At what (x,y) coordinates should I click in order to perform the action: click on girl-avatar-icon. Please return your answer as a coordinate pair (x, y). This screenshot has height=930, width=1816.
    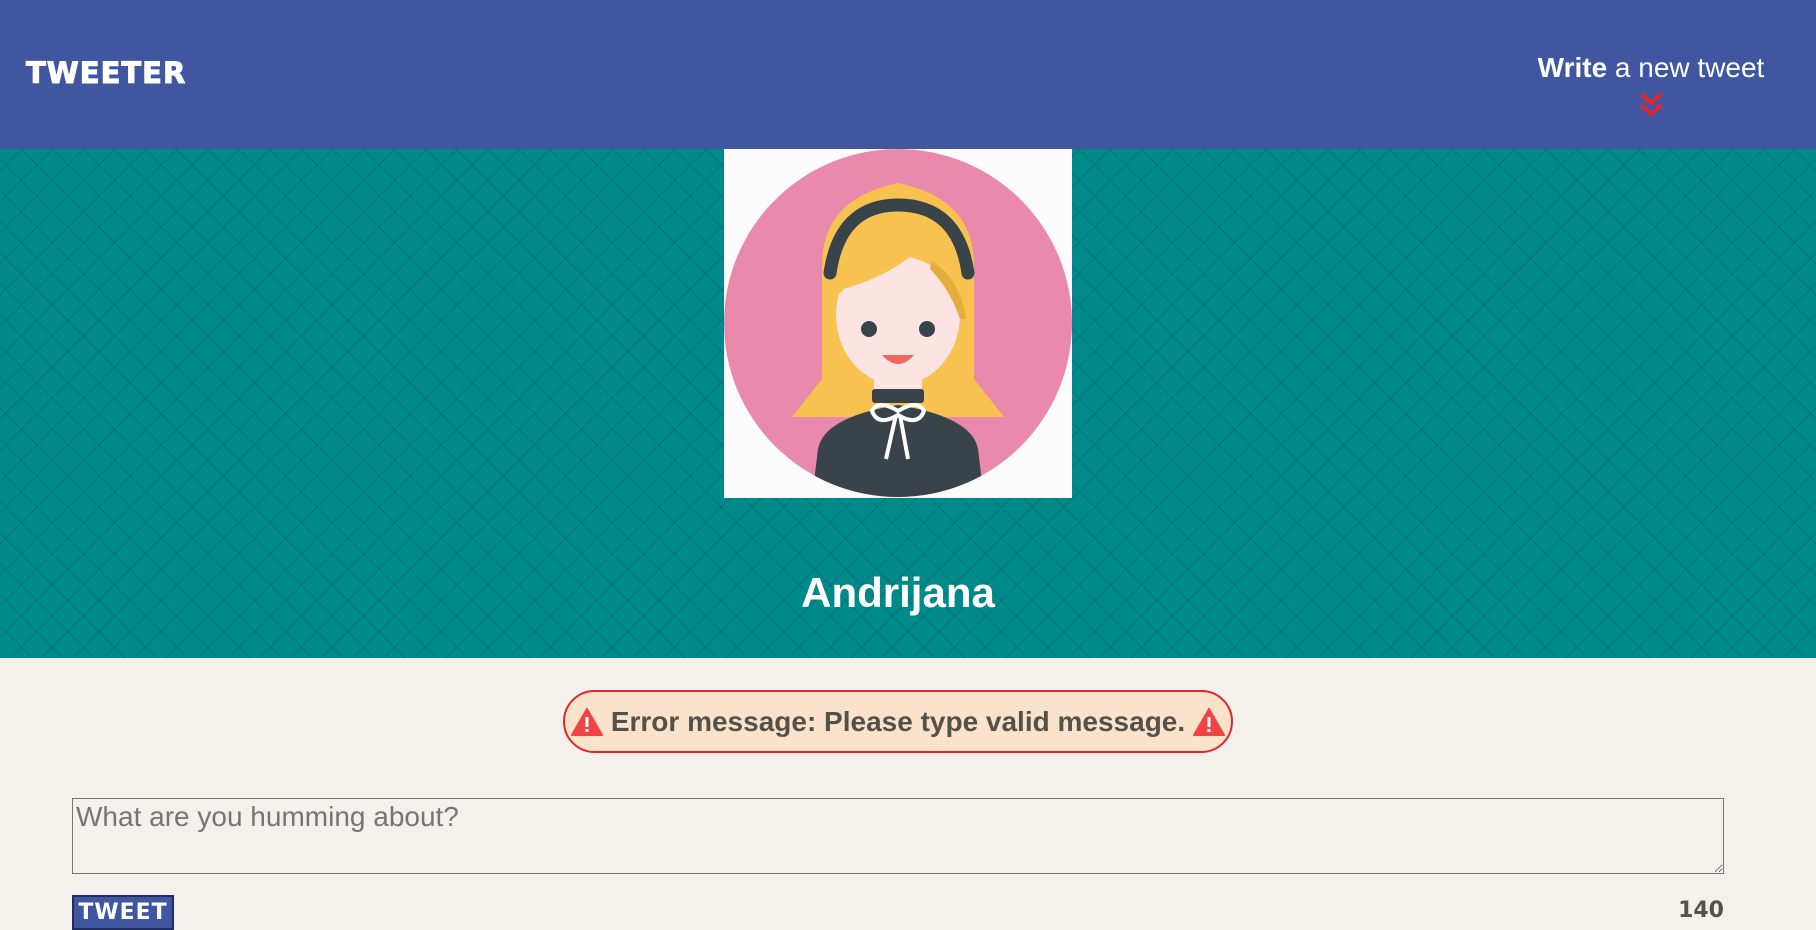
    Looking at the image, I should click on (898, 323).